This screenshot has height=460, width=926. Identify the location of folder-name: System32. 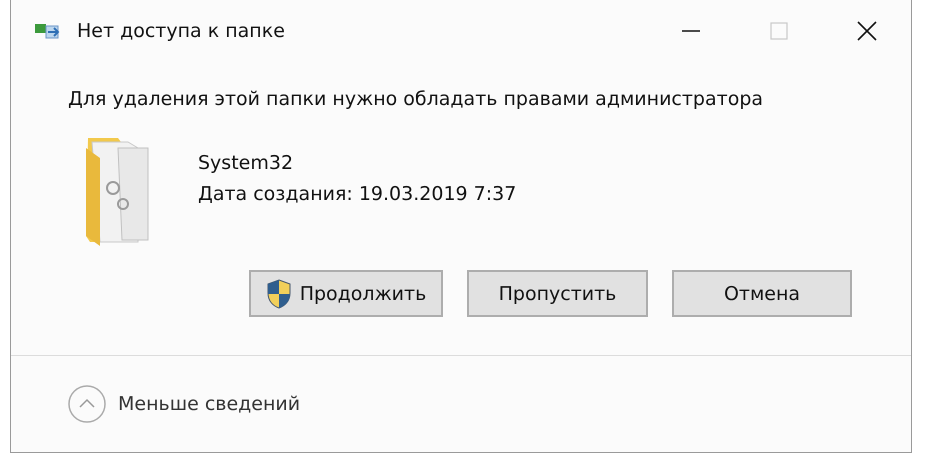
(246, 163).